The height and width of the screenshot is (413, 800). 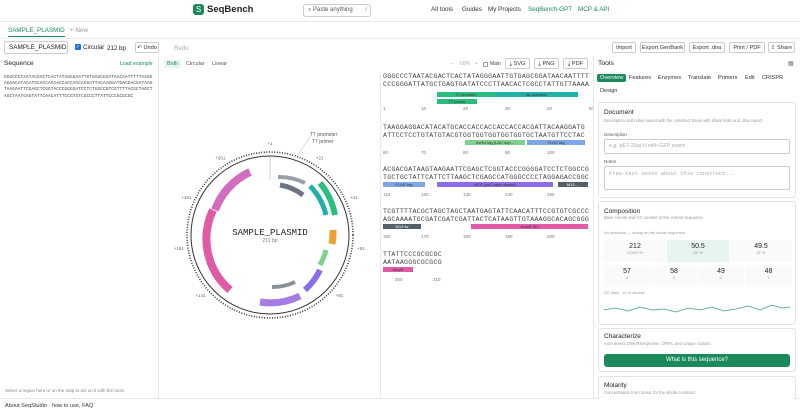 I want to click on flag-arc, so click(x=280, y=299).